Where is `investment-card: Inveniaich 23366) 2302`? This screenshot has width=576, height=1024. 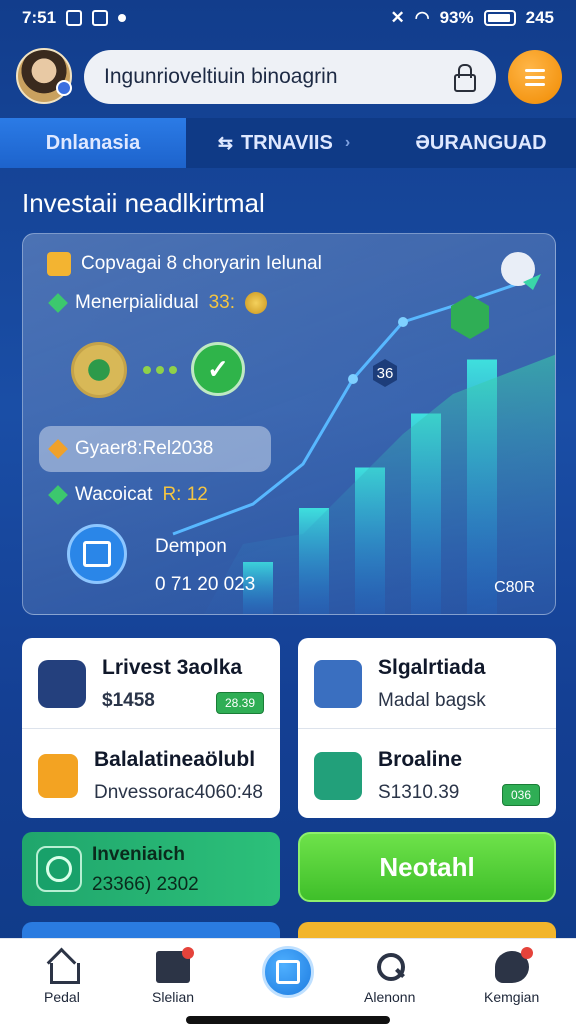 investment-card: Inveniaich 23366) 2302 is located at coordinates (151, 869).